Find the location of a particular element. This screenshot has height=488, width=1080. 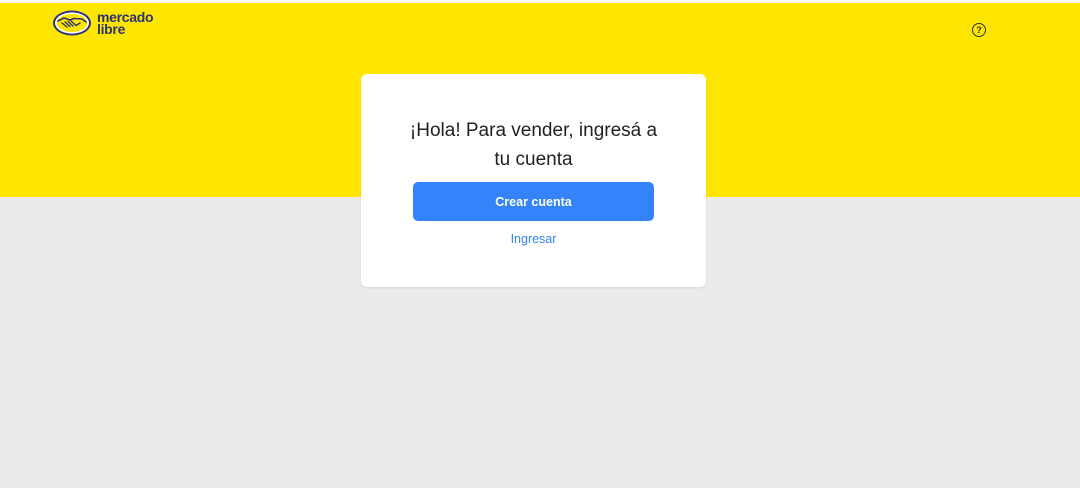

login-link: Ingresar is located at coordinates (533, 239).